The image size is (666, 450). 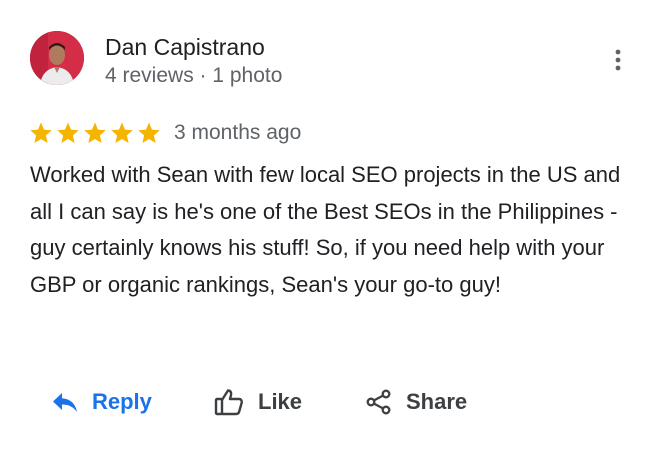 I want to click on star-rating, so click(x=95, y=133).